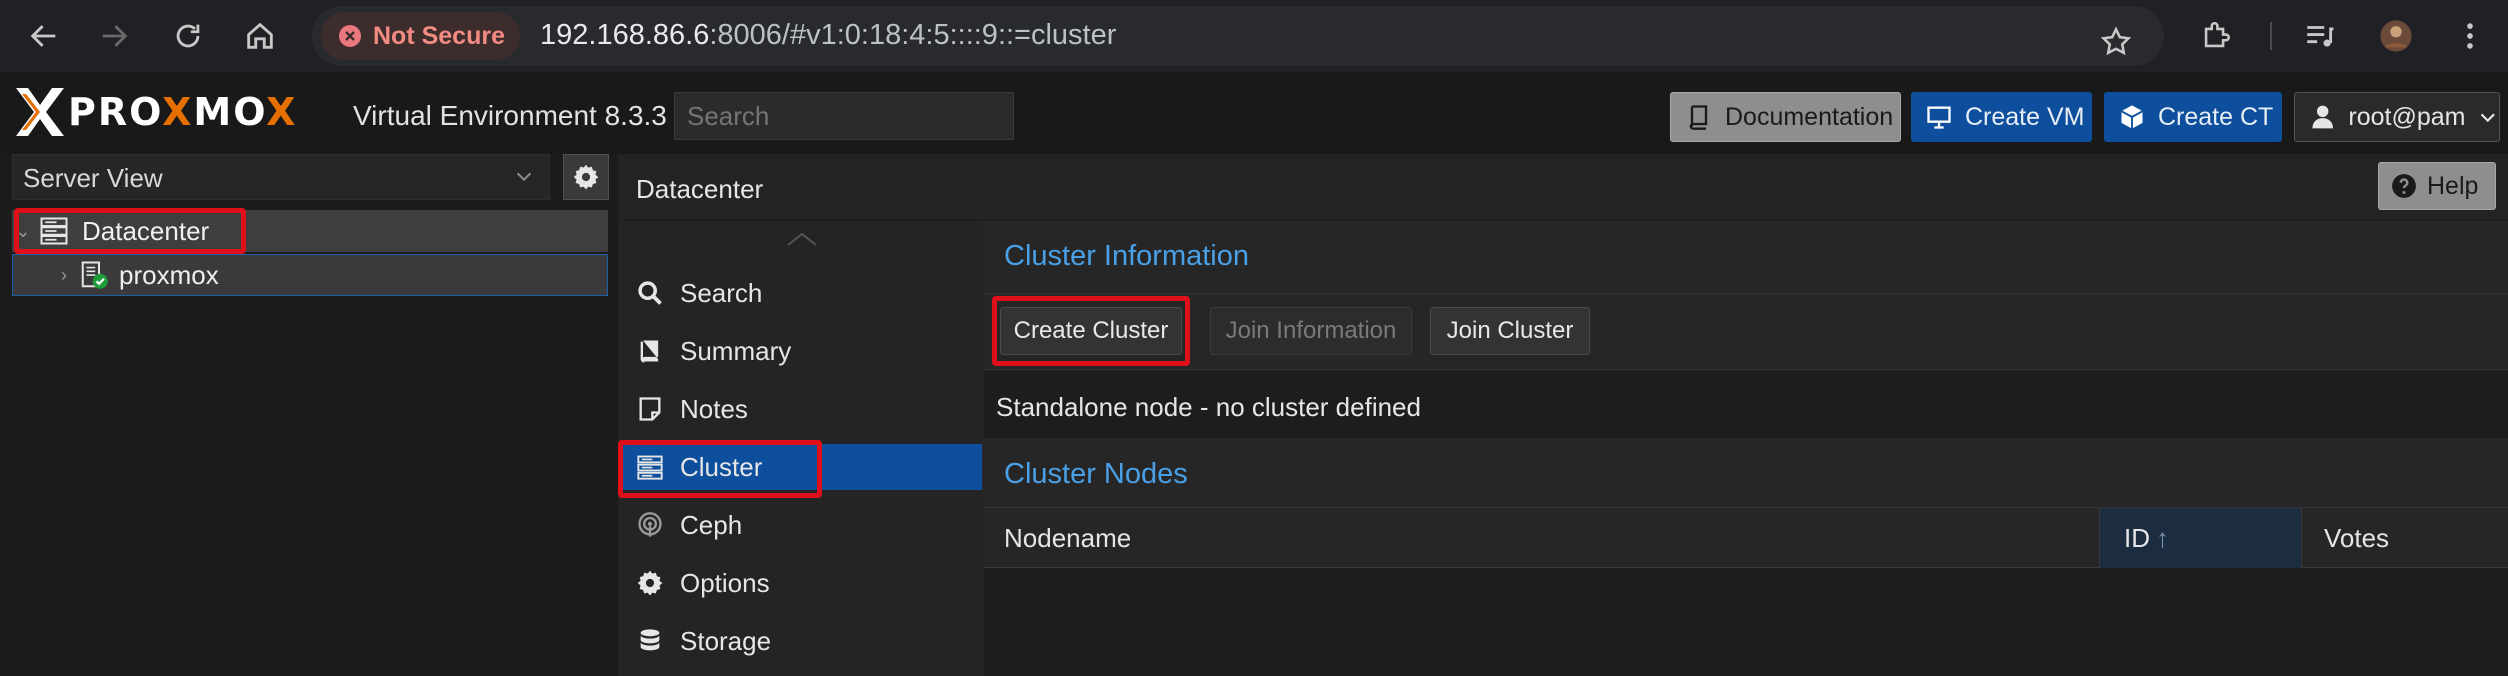 This screenshot has width=2508, height=676. Describe the element at coordinates (2162, 538) in the screenshot. I see `sort-ascending-icon: ↑` at that location.